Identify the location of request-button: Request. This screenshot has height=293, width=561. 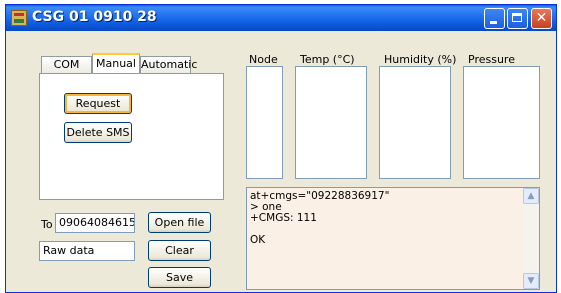
(98, 103).